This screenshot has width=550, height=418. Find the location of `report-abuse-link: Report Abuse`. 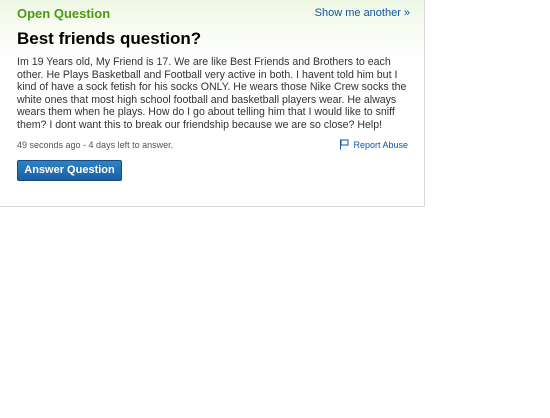

report-abuse-link: Report Abuse is located at coordinates (373, 144).